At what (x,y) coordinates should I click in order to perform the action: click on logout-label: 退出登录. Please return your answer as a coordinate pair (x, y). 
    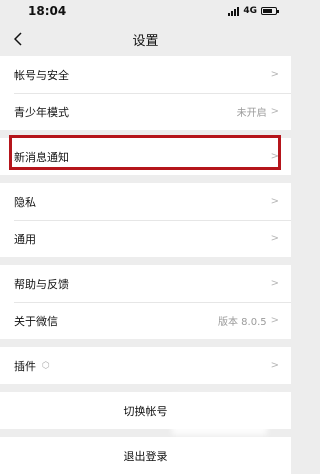
    Looking at the image, I should click on (145, 456).